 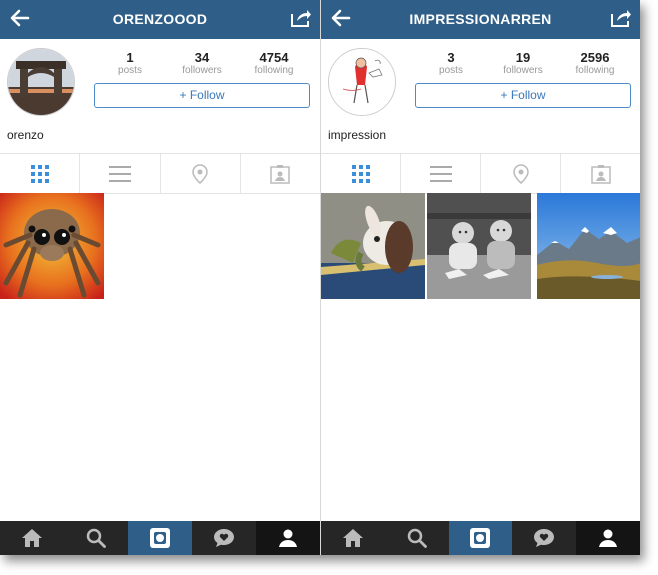 I want to click on following-stat: 4754 following, so click(x=274, y=64).